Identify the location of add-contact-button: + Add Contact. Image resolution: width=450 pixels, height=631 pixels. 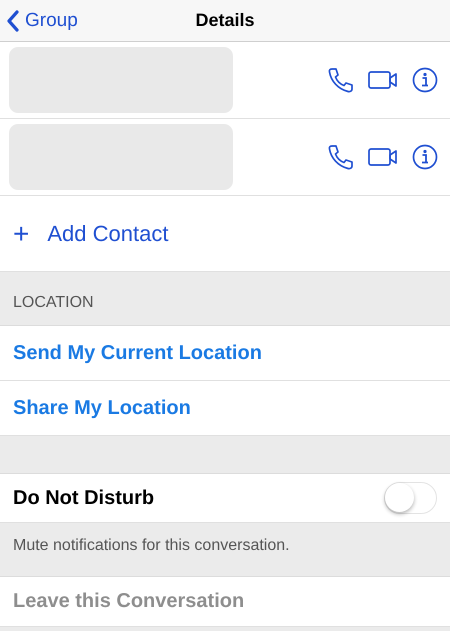
(225, 234).